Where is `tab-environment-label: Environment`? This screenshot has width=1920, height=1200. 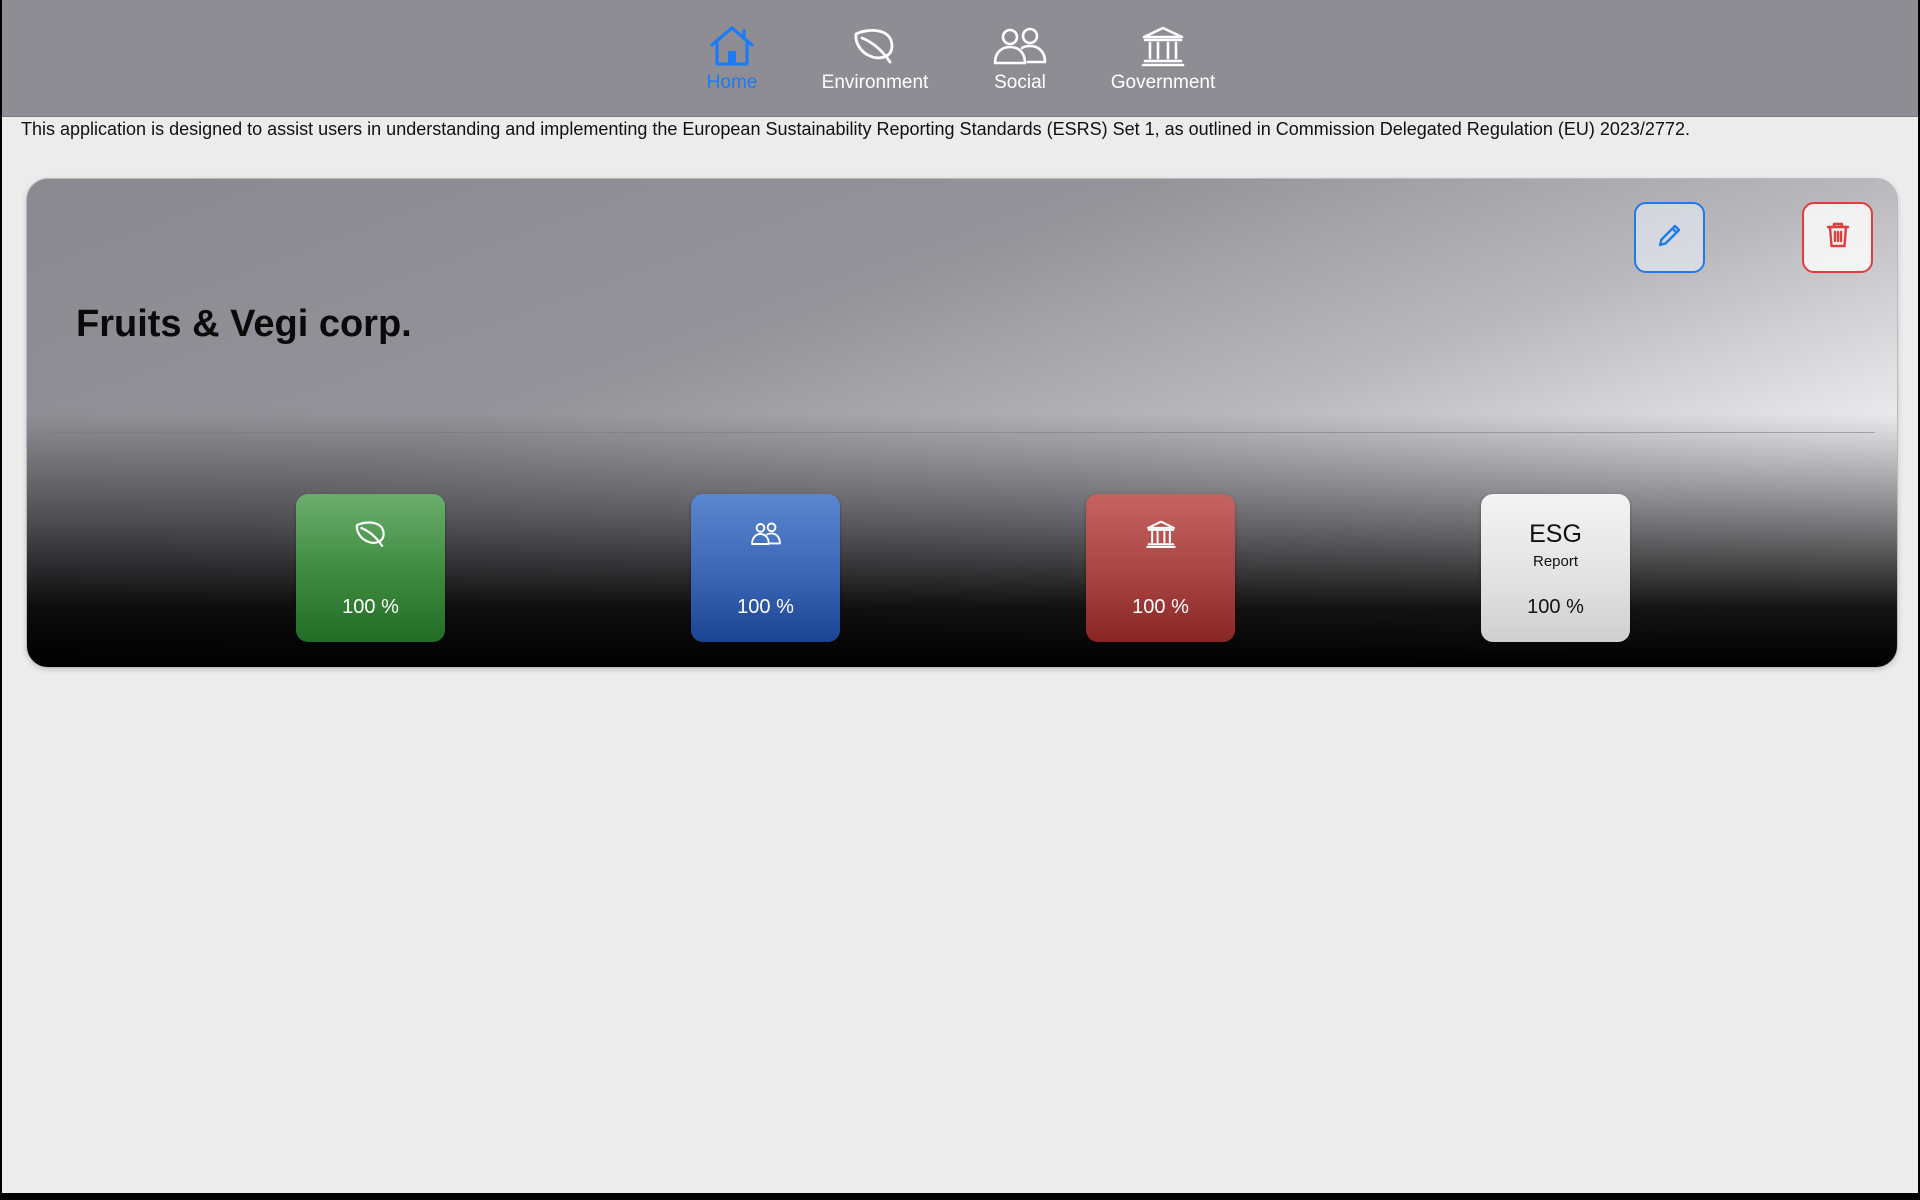 tab-environment-label: Environment is located at coordinates (875, 82).